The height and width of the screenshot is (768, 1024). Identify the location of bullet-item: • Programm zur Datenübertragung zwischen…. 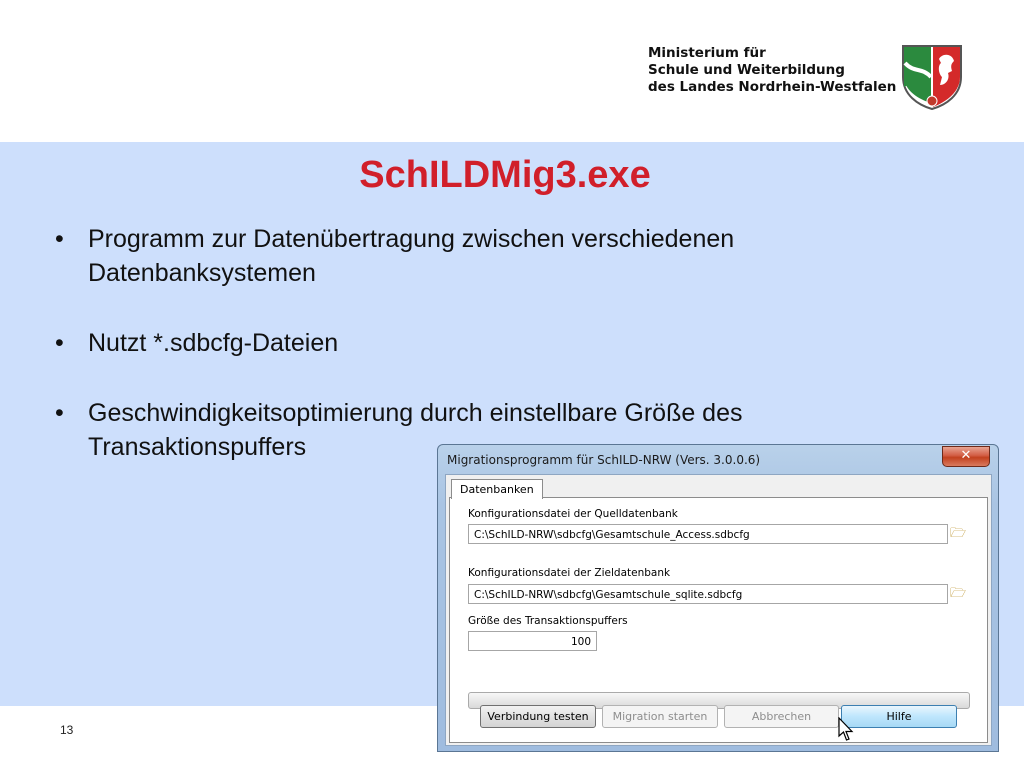
(470, 256).